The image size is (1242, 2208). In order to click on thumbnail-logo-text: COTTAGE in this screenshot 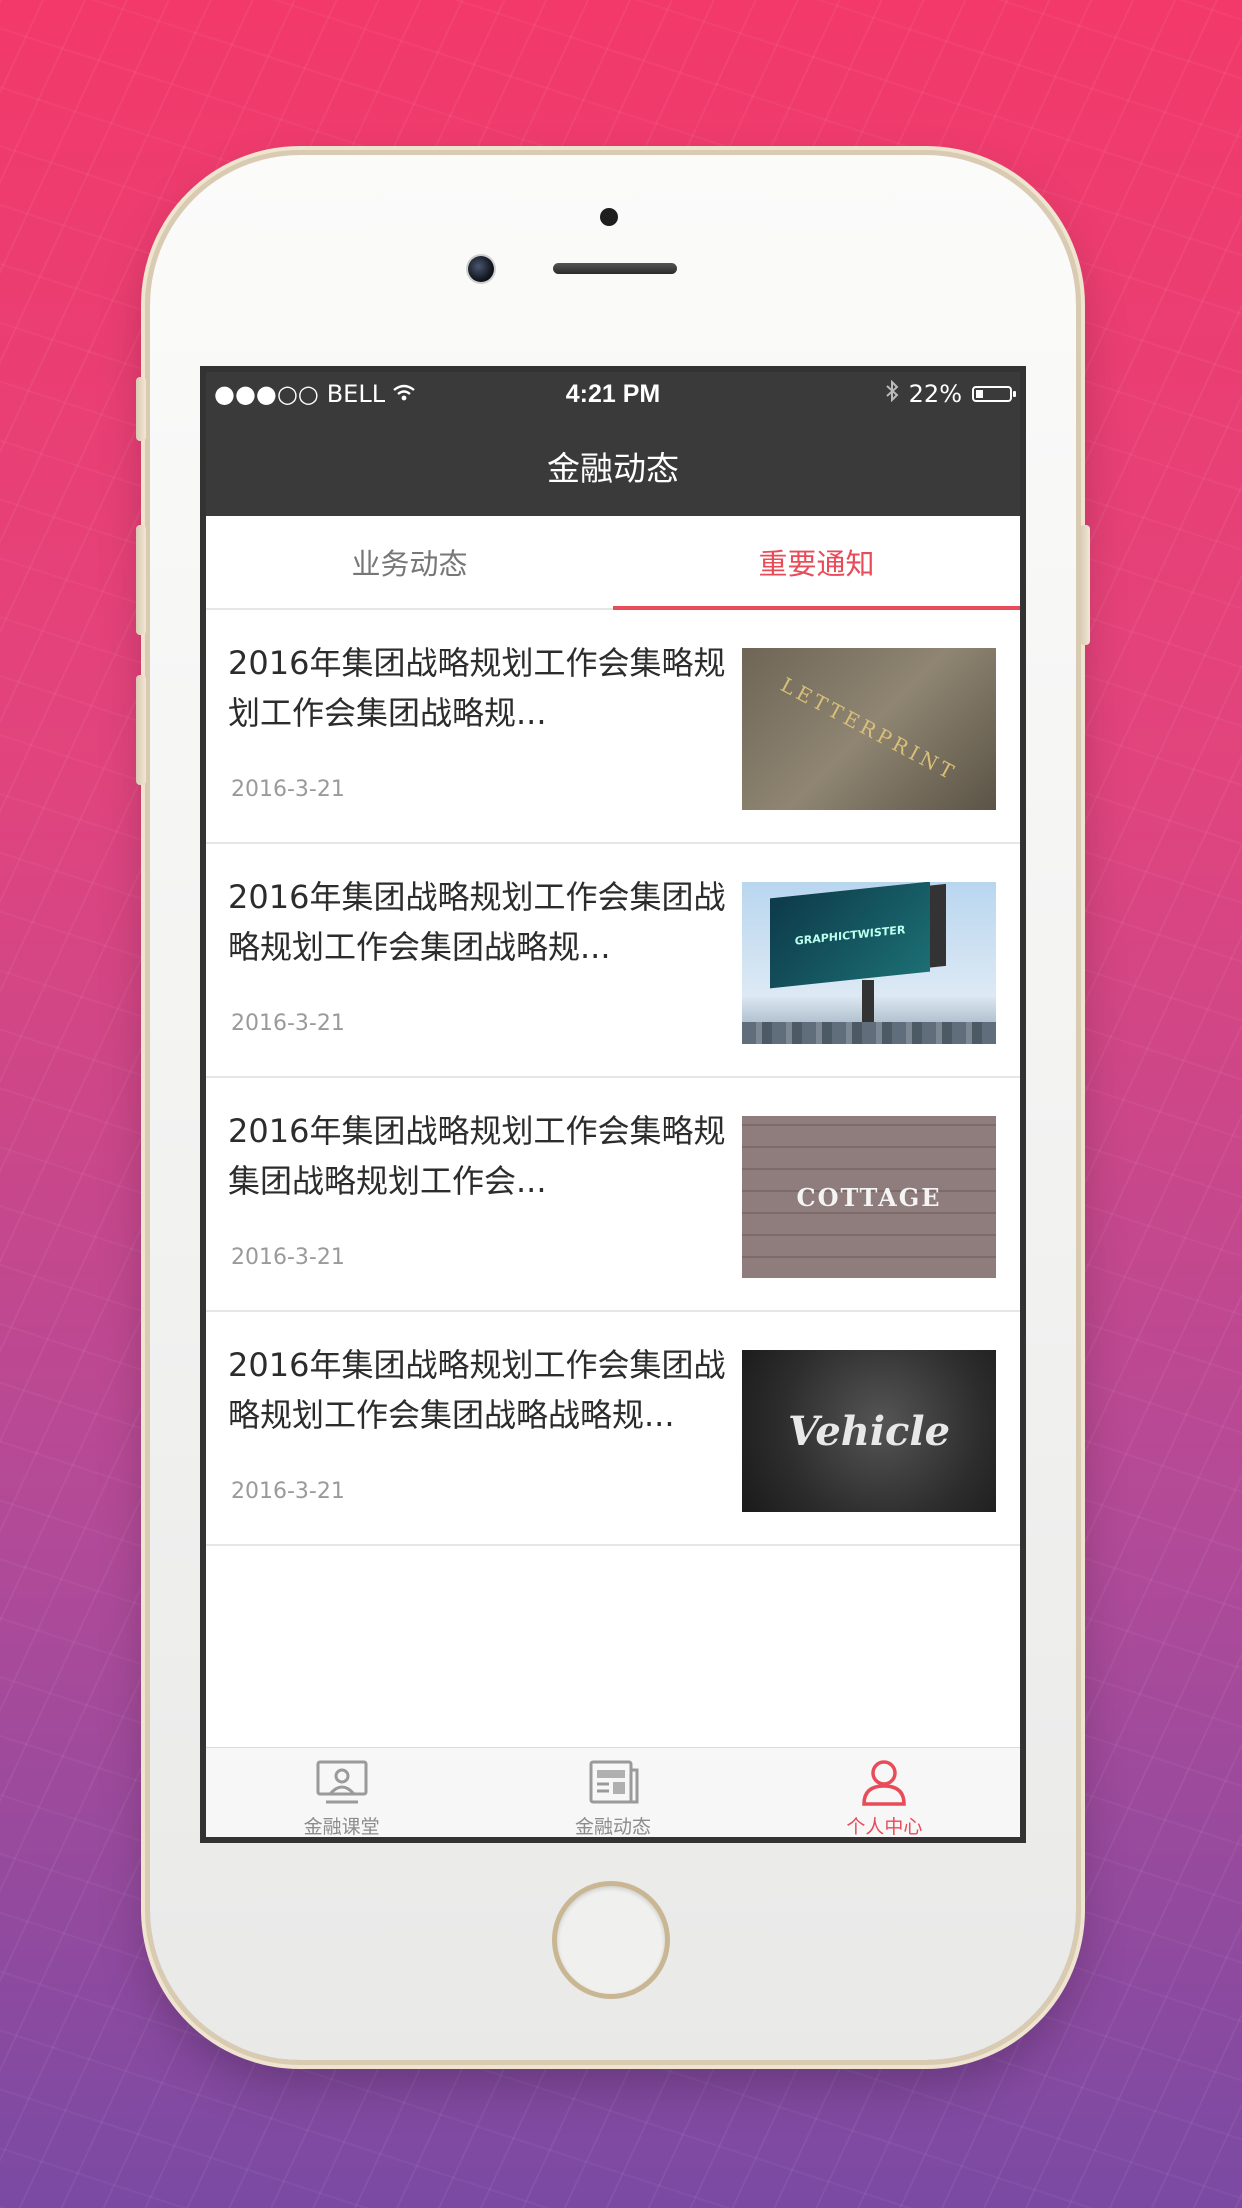, I will do `click(869, 1197)`.